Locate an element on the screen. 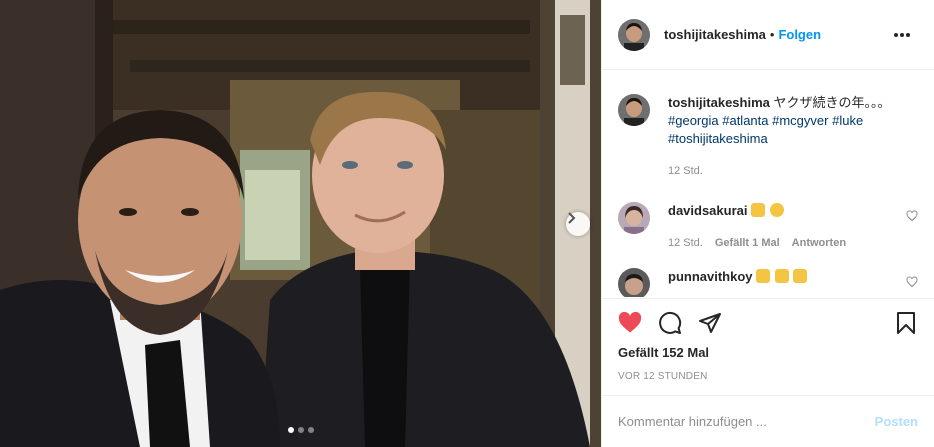 This screenshot has height=447, width=934. comment-bubble-icon is located at coordinates (670, 322).